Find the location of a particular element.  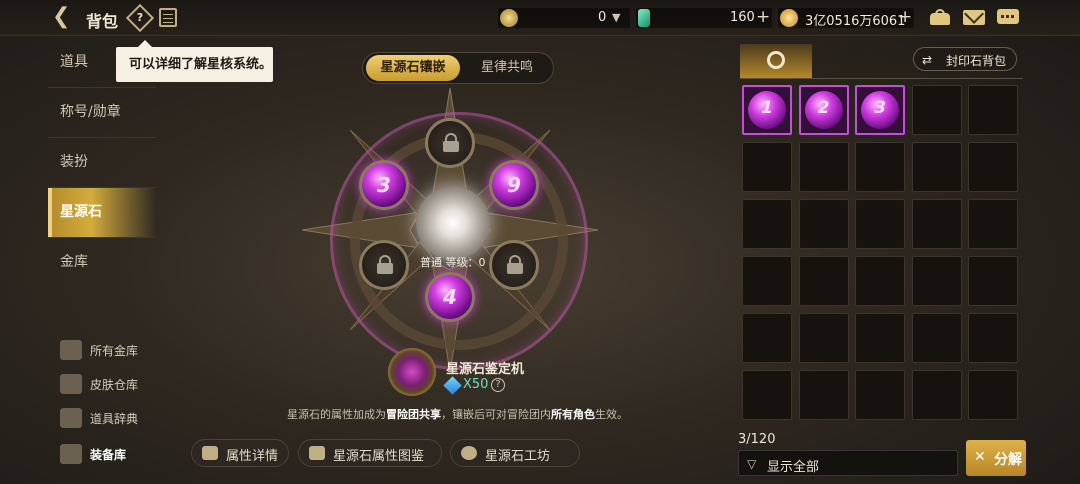

currency-gold: 3亿0516万6061 + is located at coordinates (846, 18).